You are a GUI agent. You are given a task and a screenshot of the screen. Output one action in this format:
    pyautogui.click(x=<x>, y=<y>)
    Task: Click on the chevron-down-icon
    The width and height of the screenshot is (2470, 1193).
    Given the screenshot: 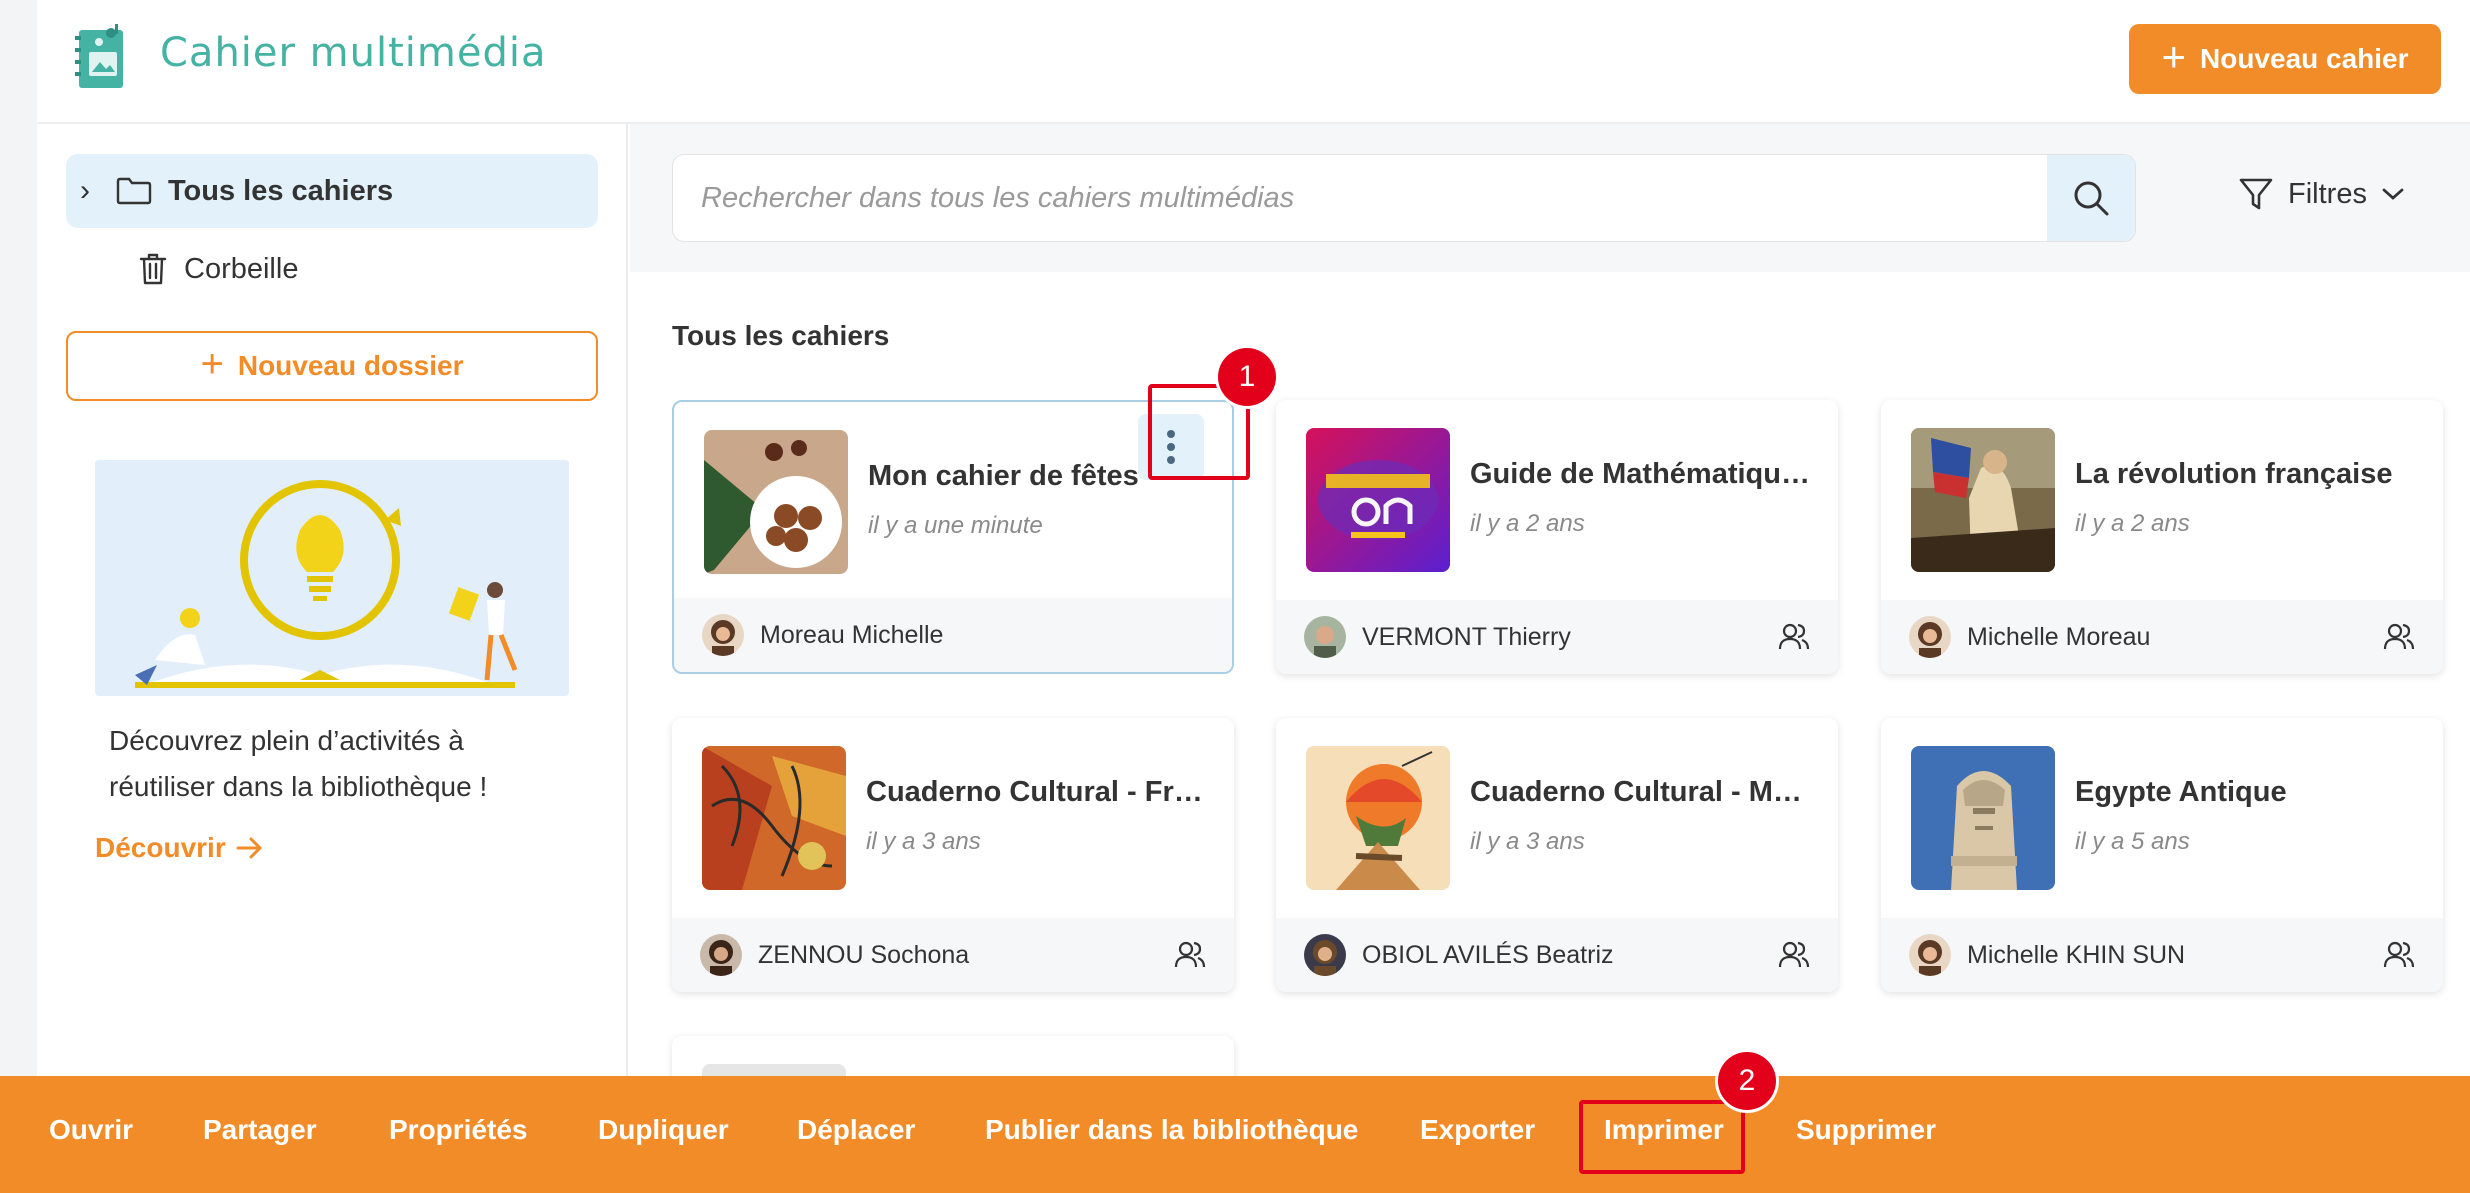 What is the action you would take?
    pyautogui.click(x=2393, y=194)
    